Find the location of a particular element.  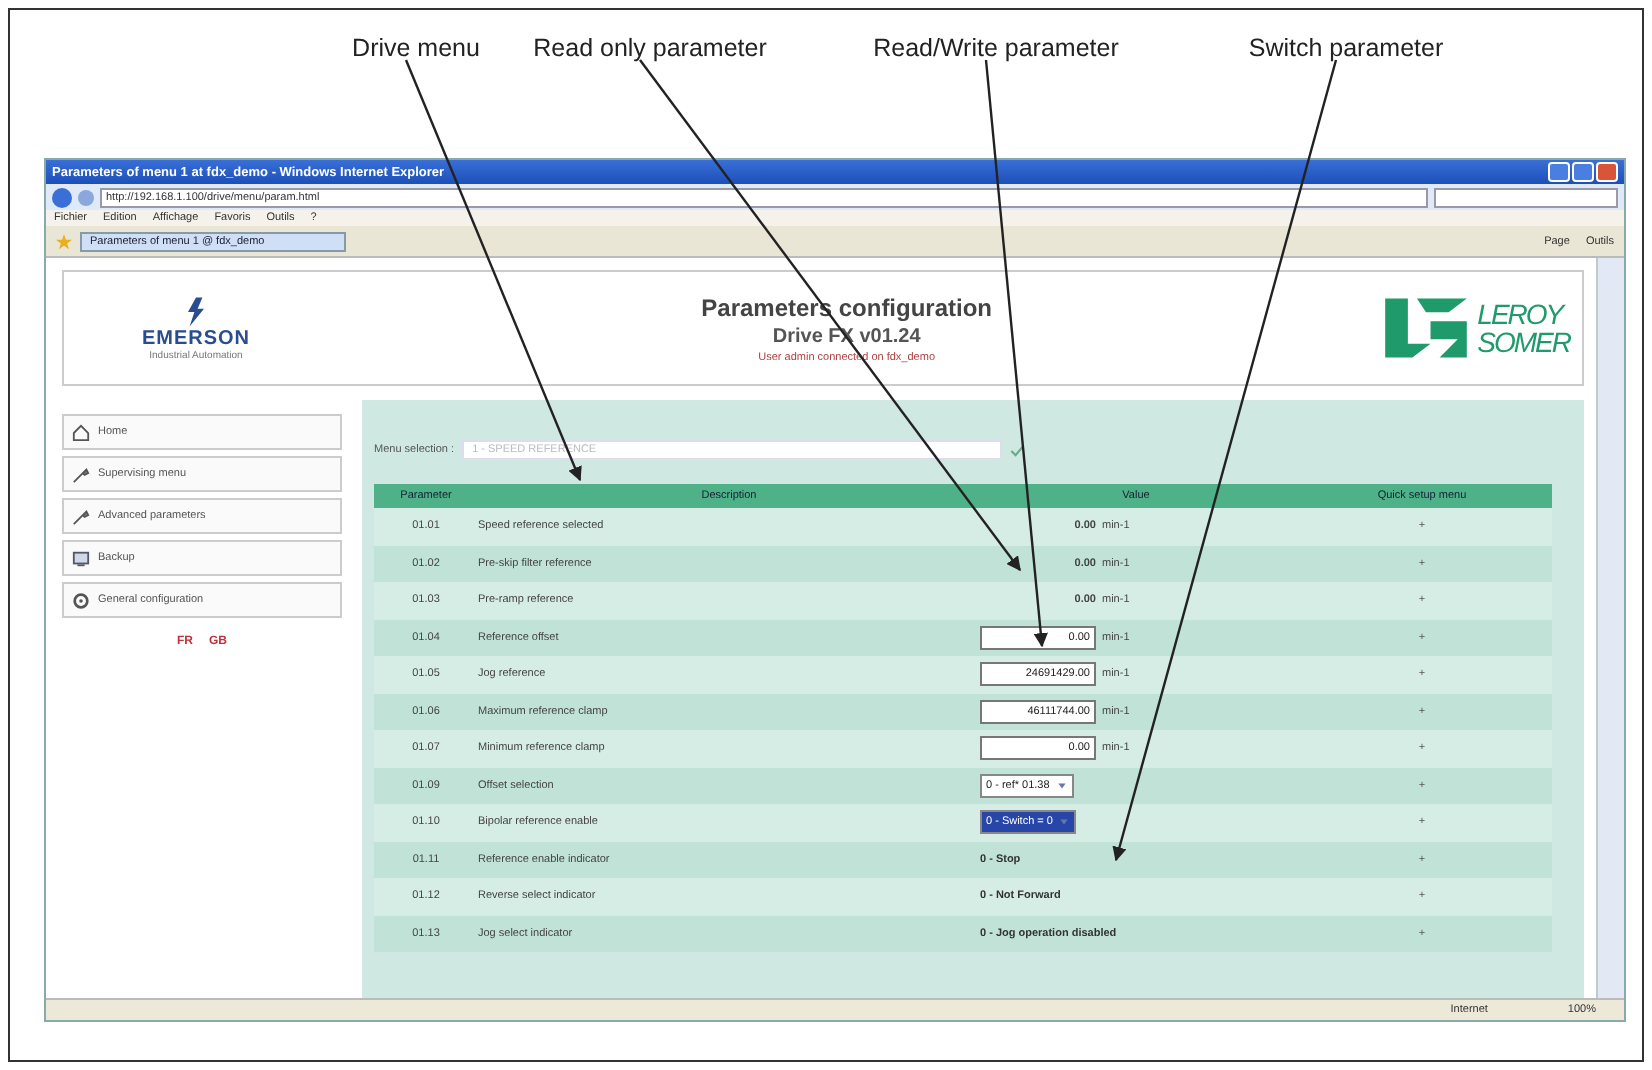

back-icon is located at coordinates (62, 197).